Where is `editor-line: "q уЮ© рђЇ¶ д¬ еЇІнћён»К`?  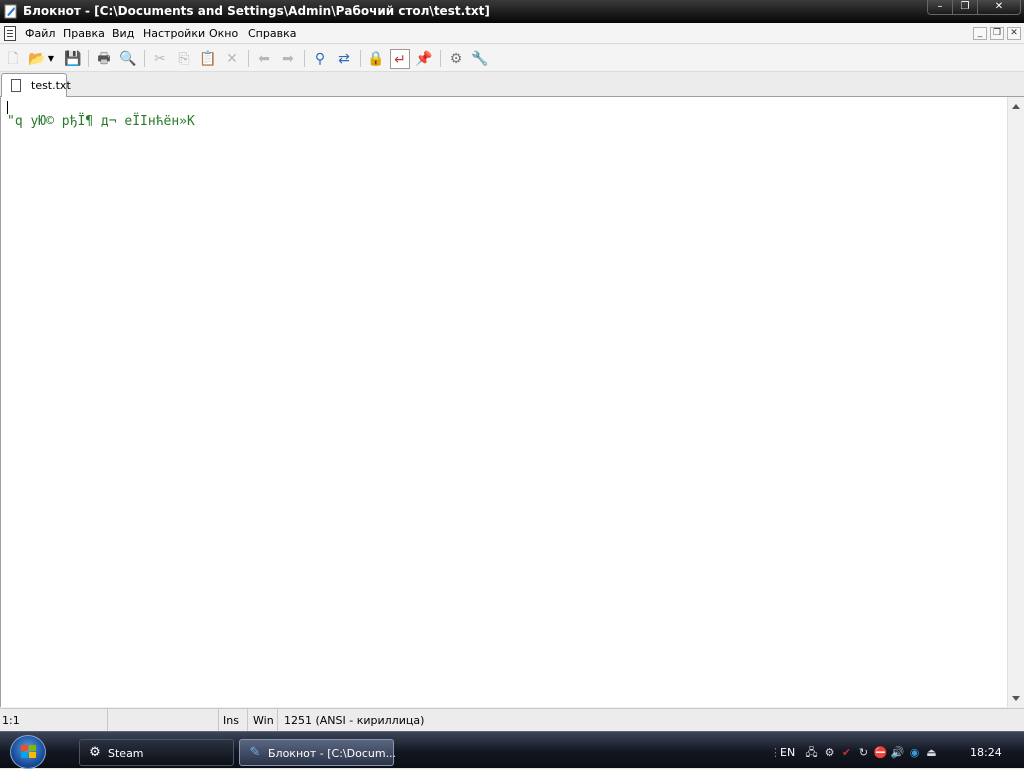 editor-line: "q уЮ© рђЇ¶ д¬ еЇІнћён»К is located at coordinates (101, 121).